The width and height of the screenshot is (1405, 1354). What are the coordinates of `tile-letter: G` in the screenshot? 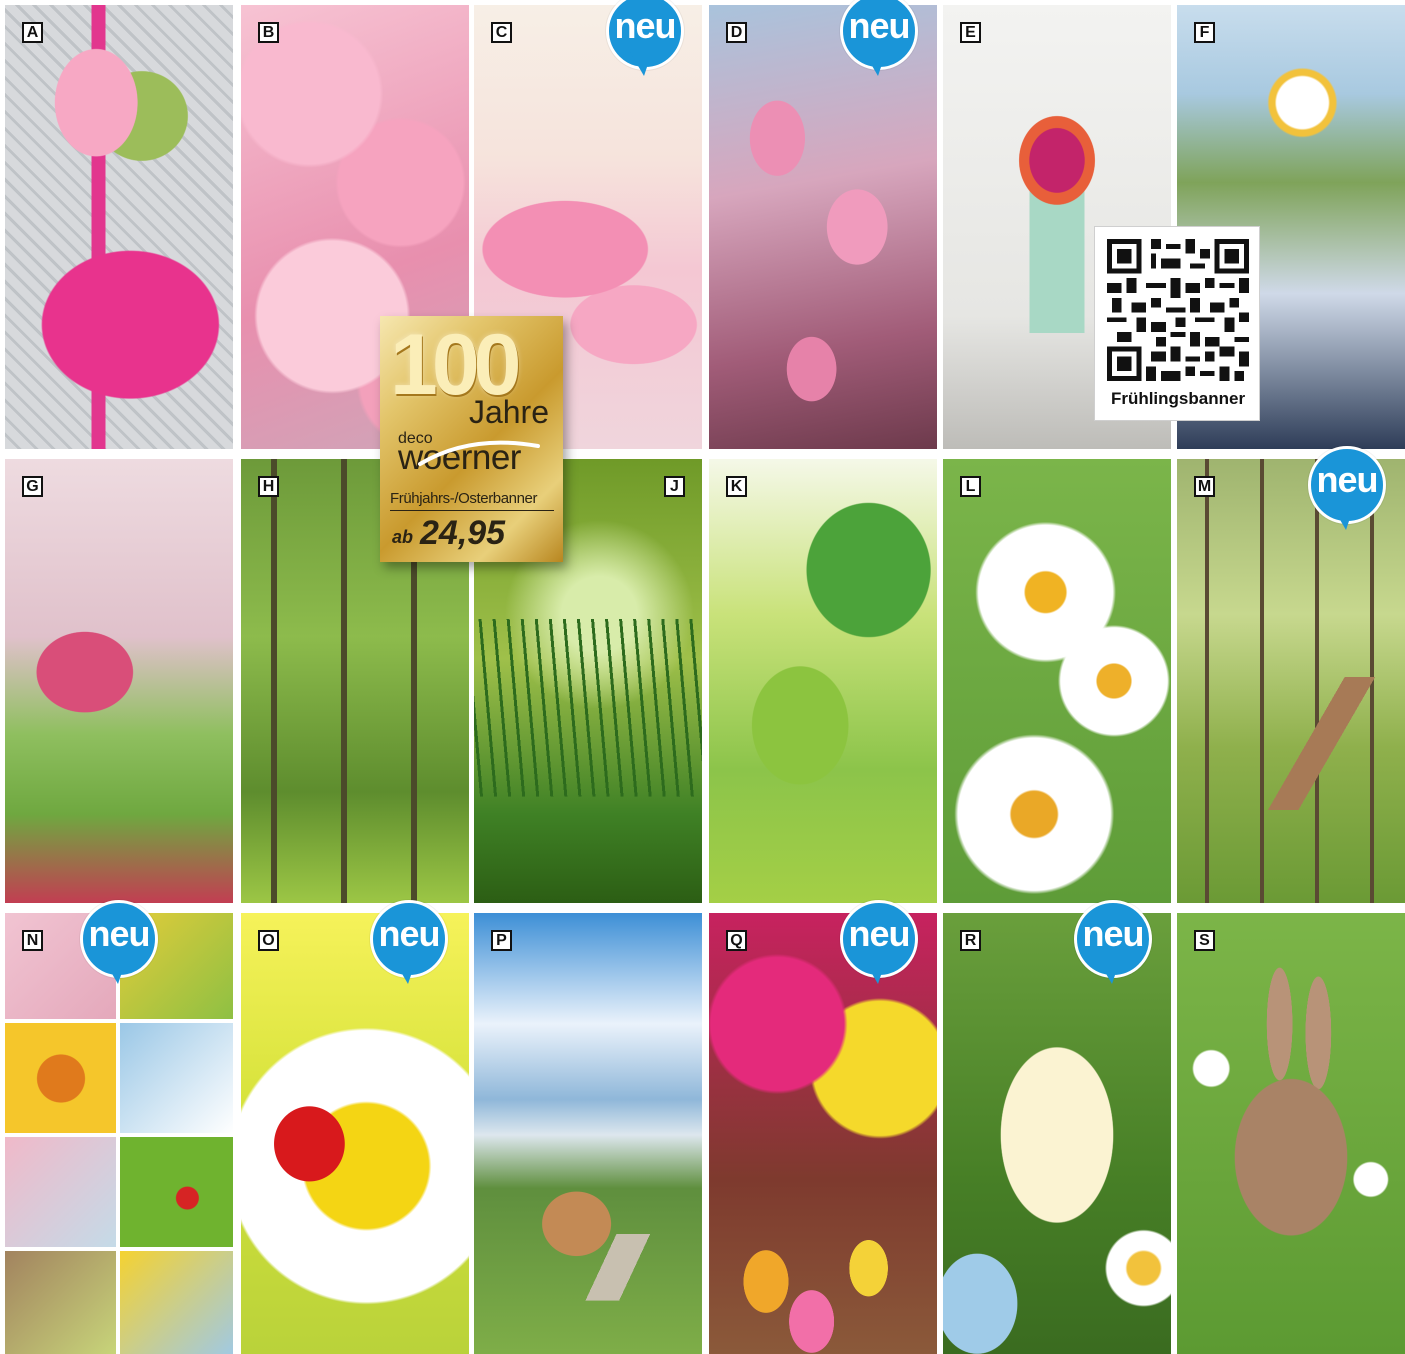 It's located at (32, 486).